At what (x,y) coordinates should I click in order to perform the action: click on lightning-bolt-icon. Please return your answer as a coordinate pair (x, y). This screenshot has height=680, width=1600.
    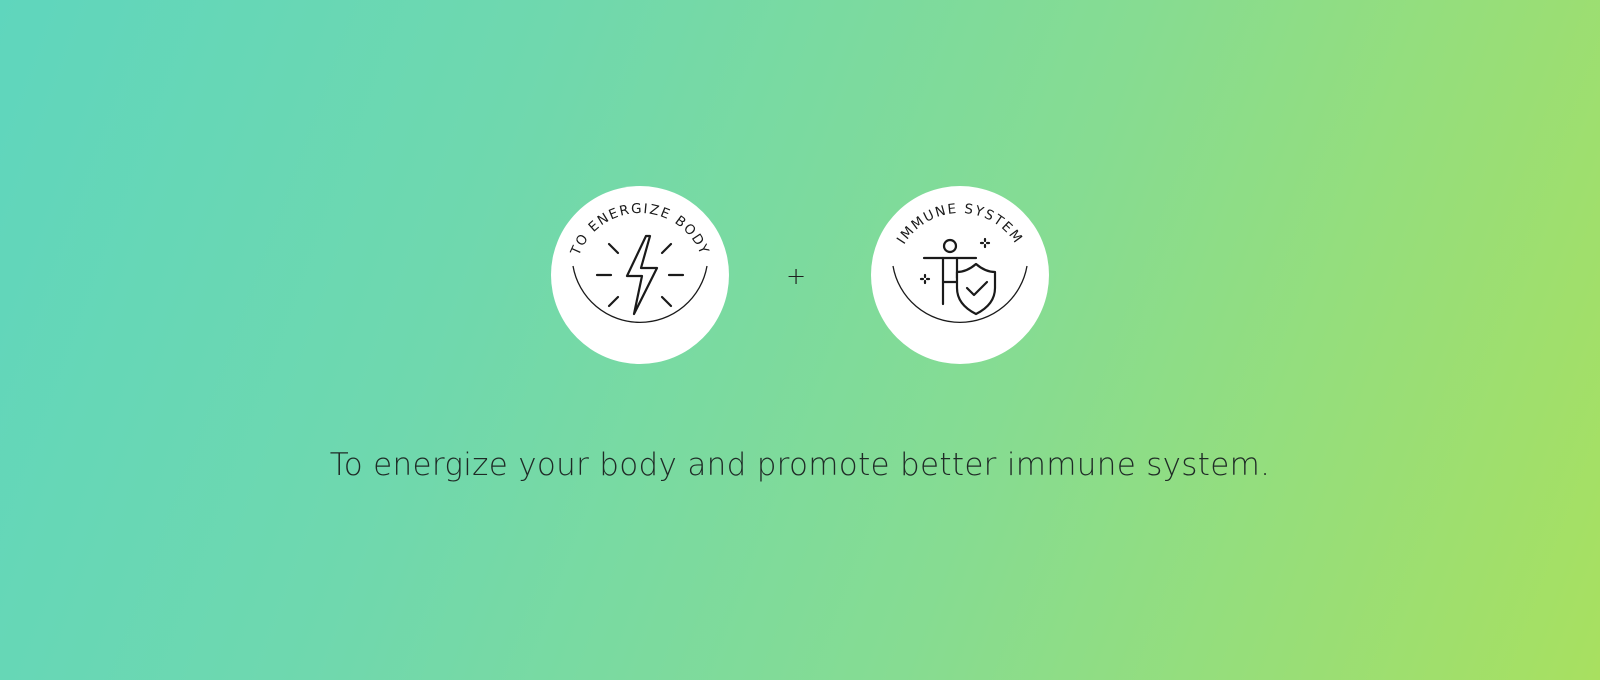
    Looking at the image, I should click on (640, 275).